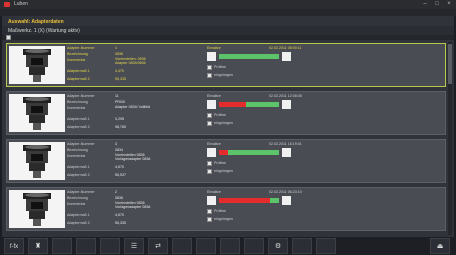 The image size is (456, 255). I want to click on window-title: Luben, so click(21, 4).